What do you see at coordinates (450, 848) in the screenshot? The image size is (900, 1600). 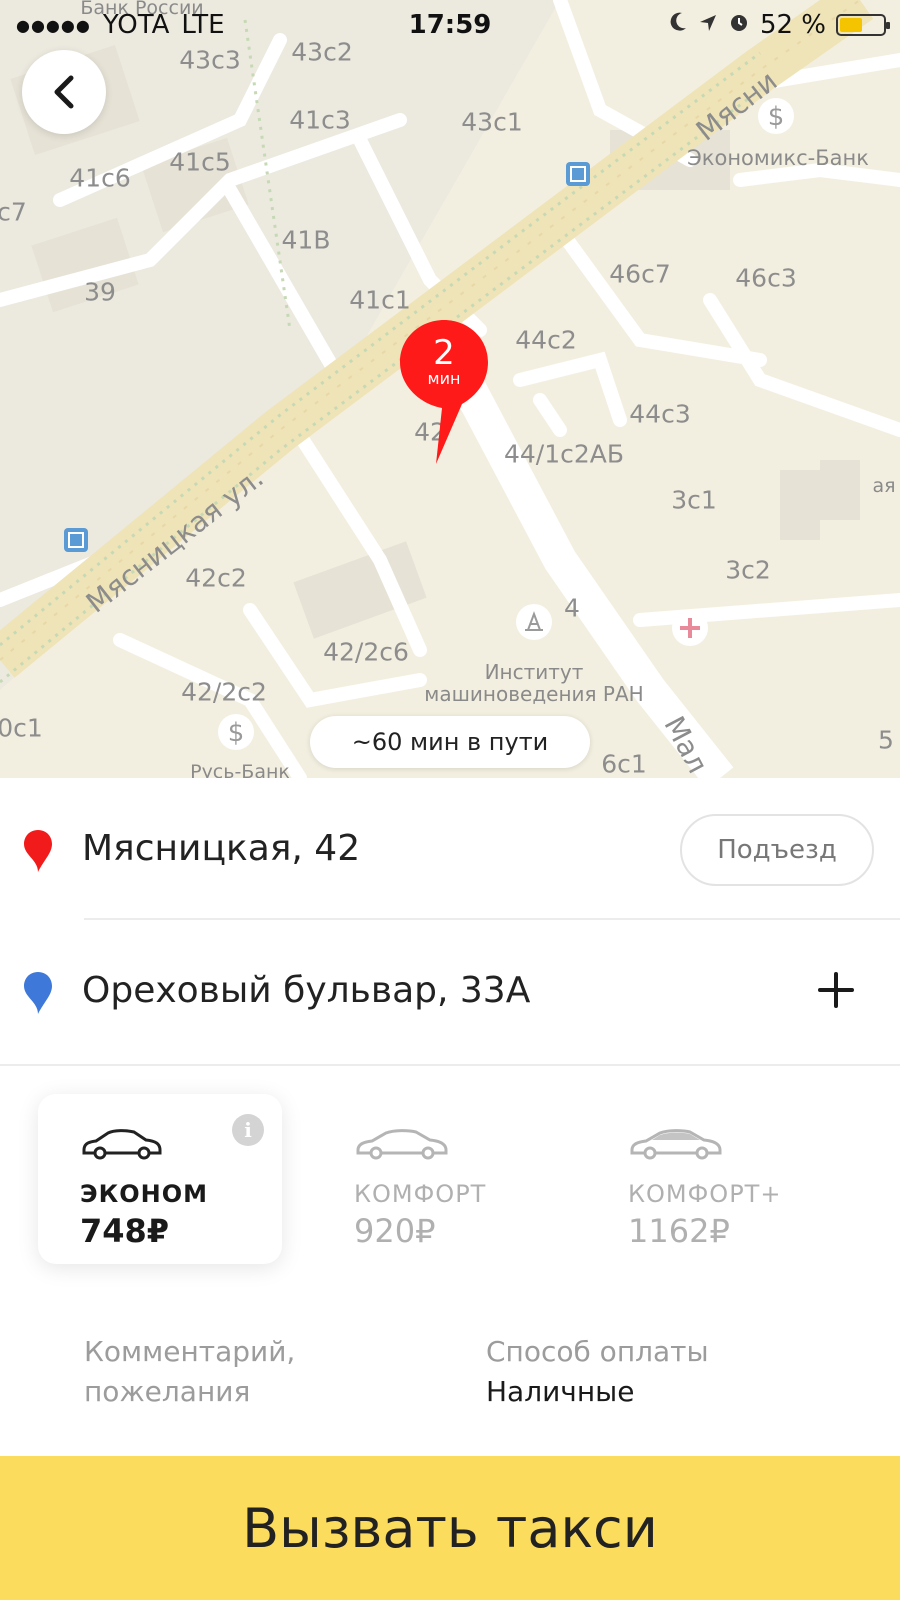 I see `route-from-row: Мясницкая, 42 Подъезд` at bounding box center [450, 848].